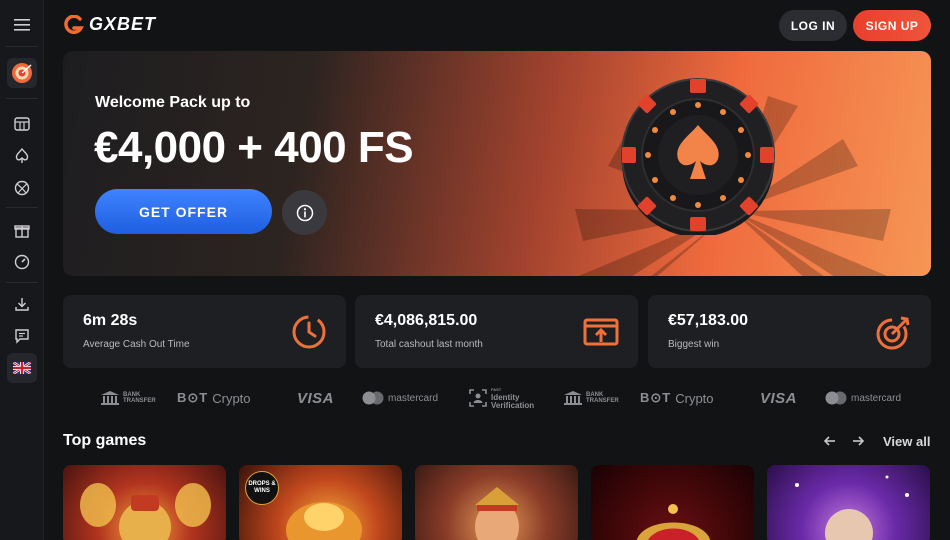 The image size is (950, 540). I want to click on stat-value: €4,086,815.00, so click(426, 320).